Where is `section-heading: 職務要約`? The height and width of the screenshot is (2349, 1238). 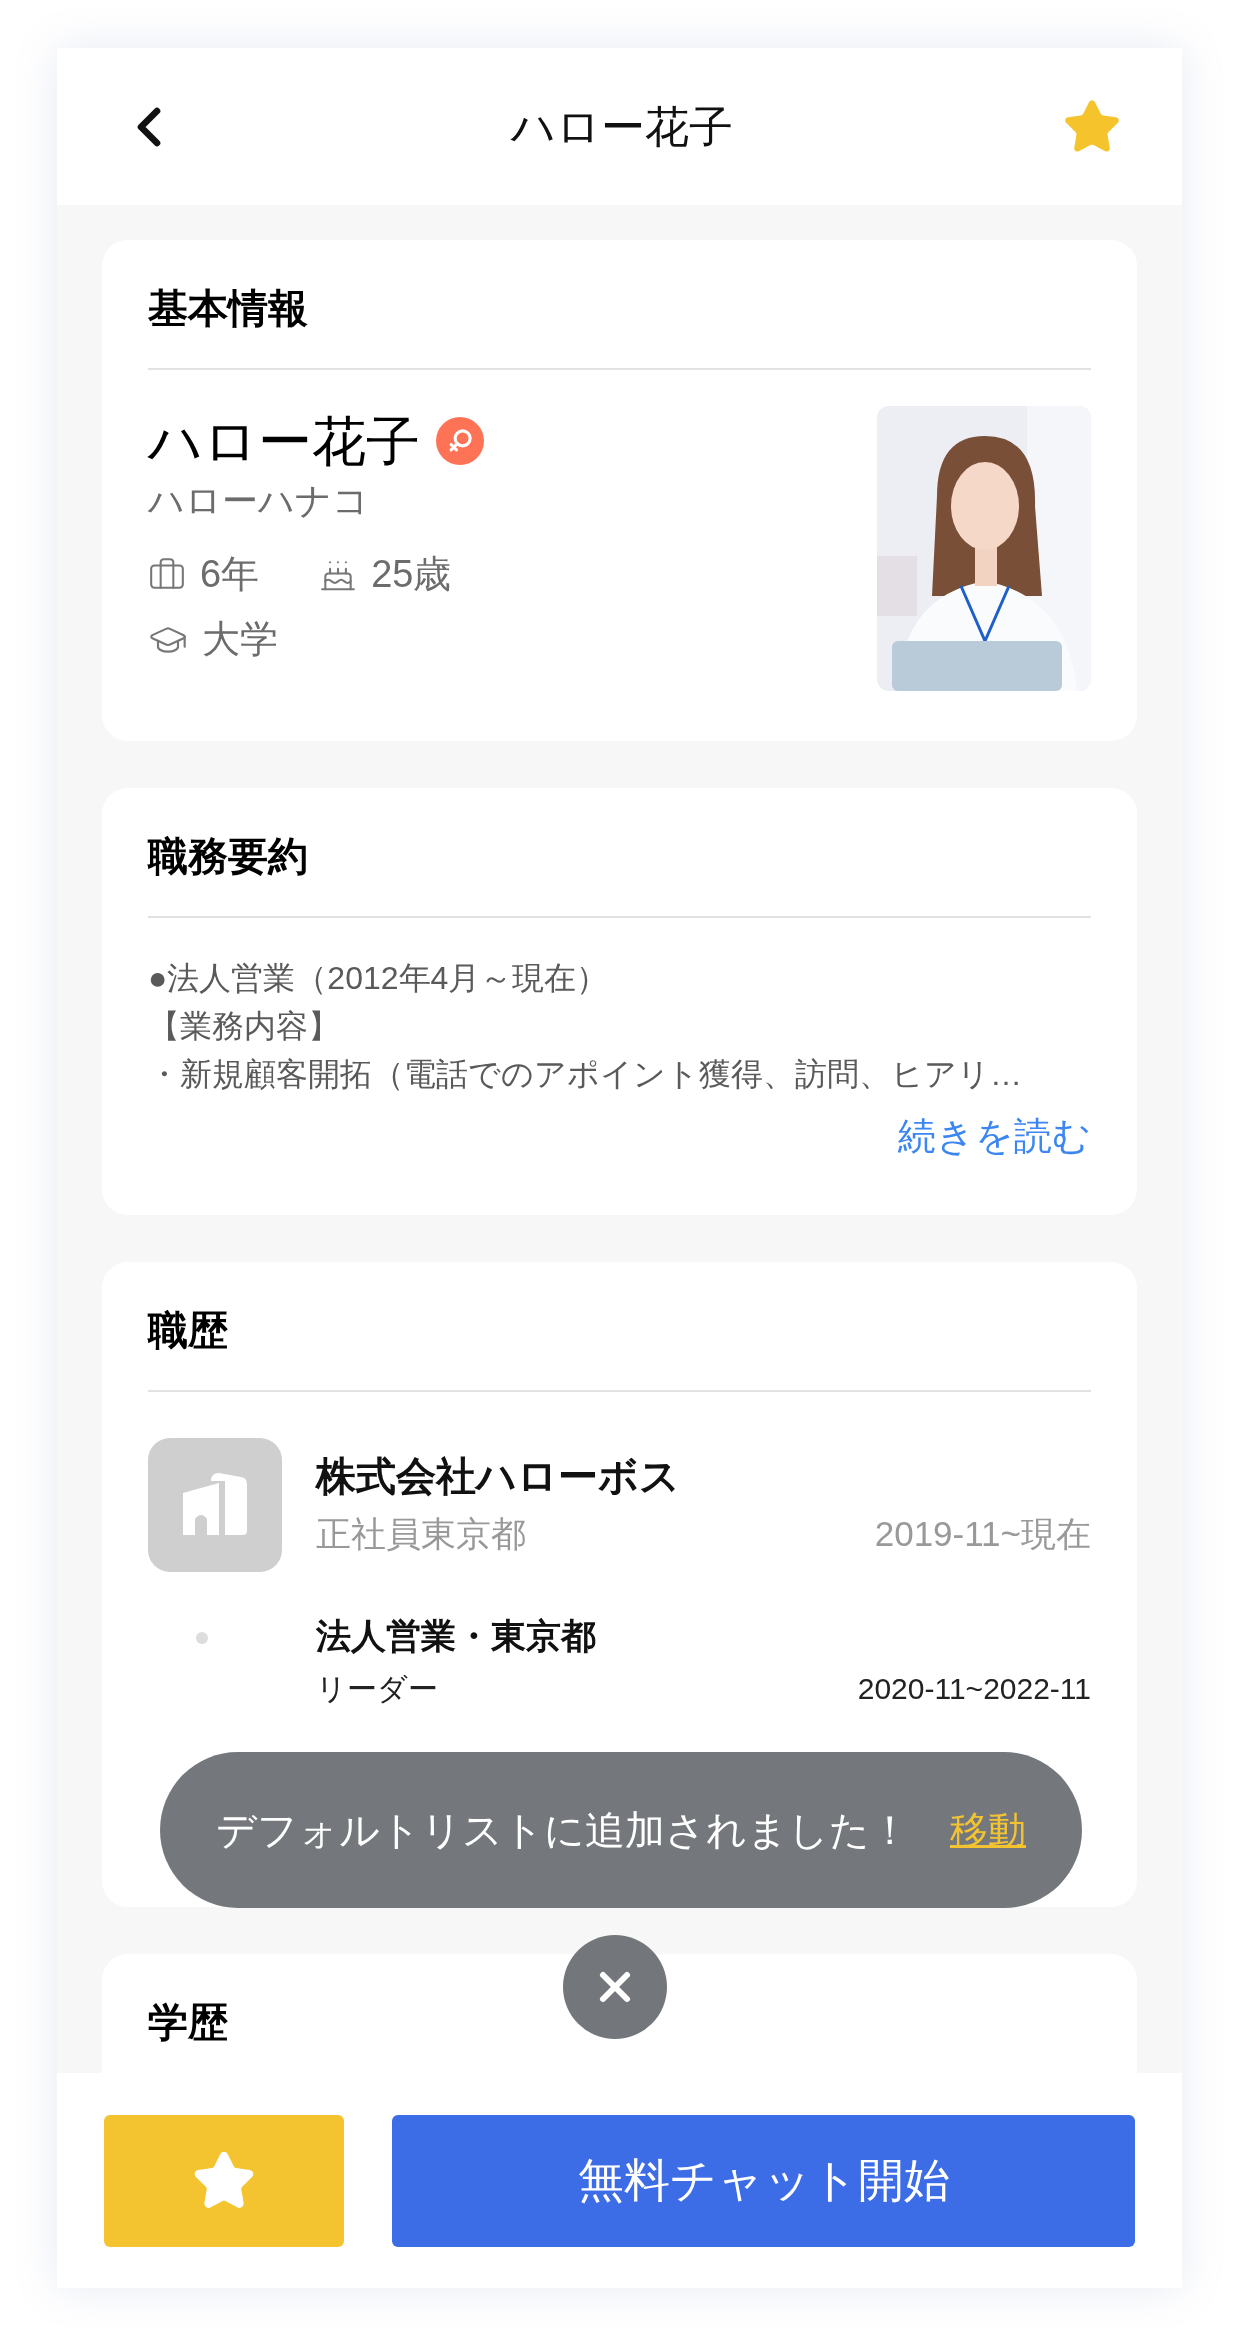 section-heading: 職務要約 is located at coordinates (228, 856).